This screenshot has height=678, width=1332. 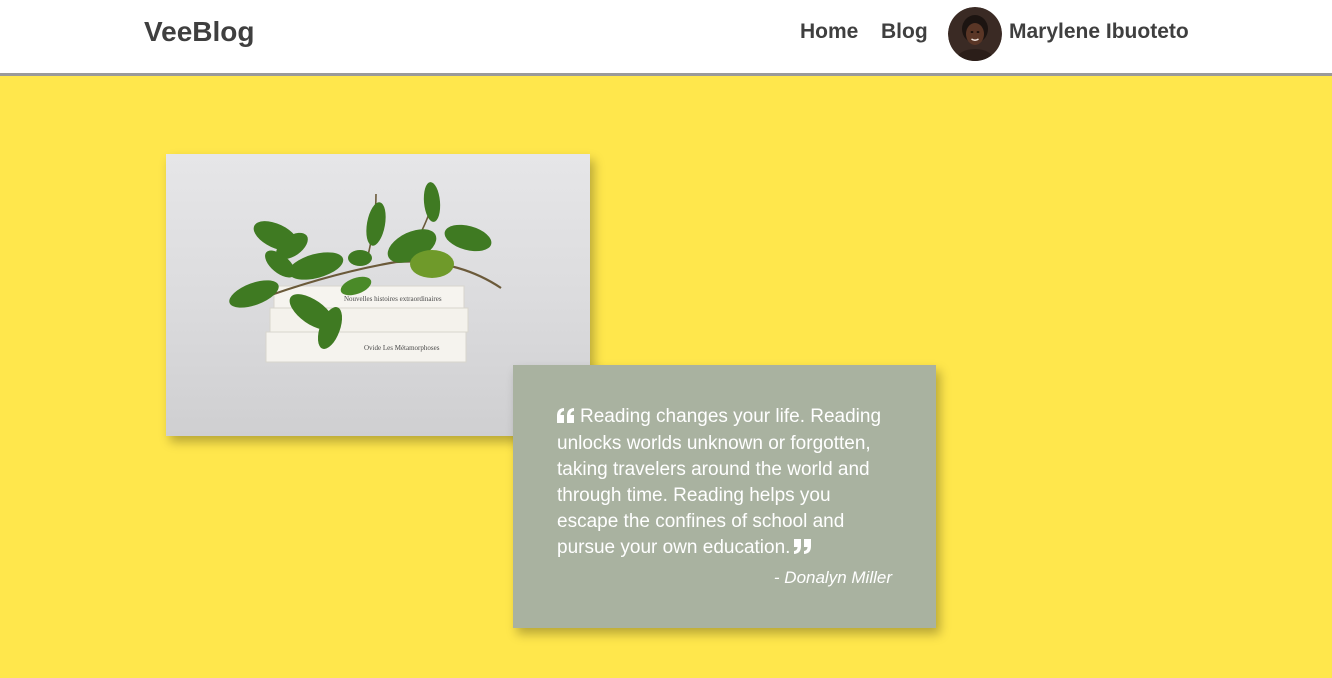 I want to click on avatar, so click(x=975, y=34).